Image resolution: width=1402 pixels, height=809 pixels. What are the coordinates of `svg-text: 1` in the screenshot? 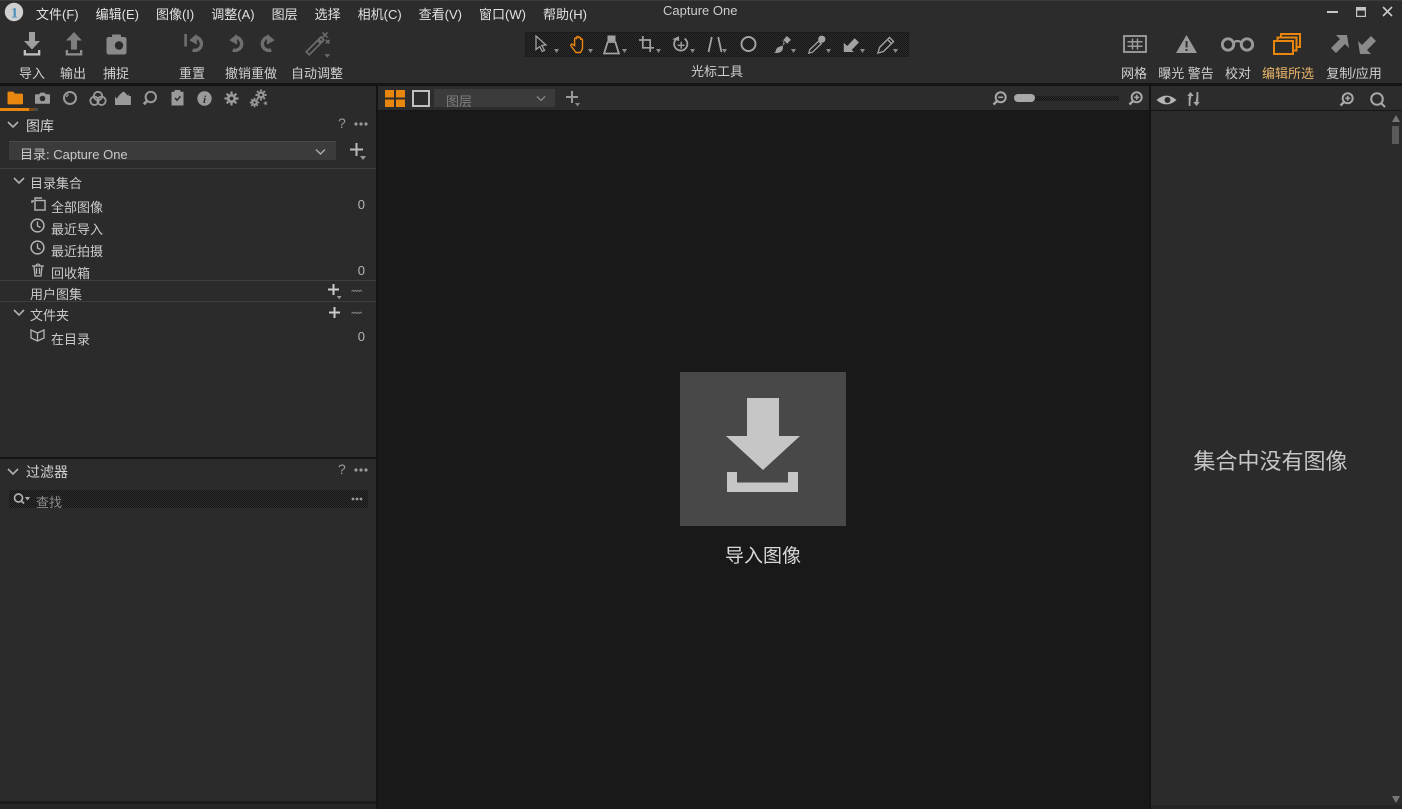 It's located at (15, 14).